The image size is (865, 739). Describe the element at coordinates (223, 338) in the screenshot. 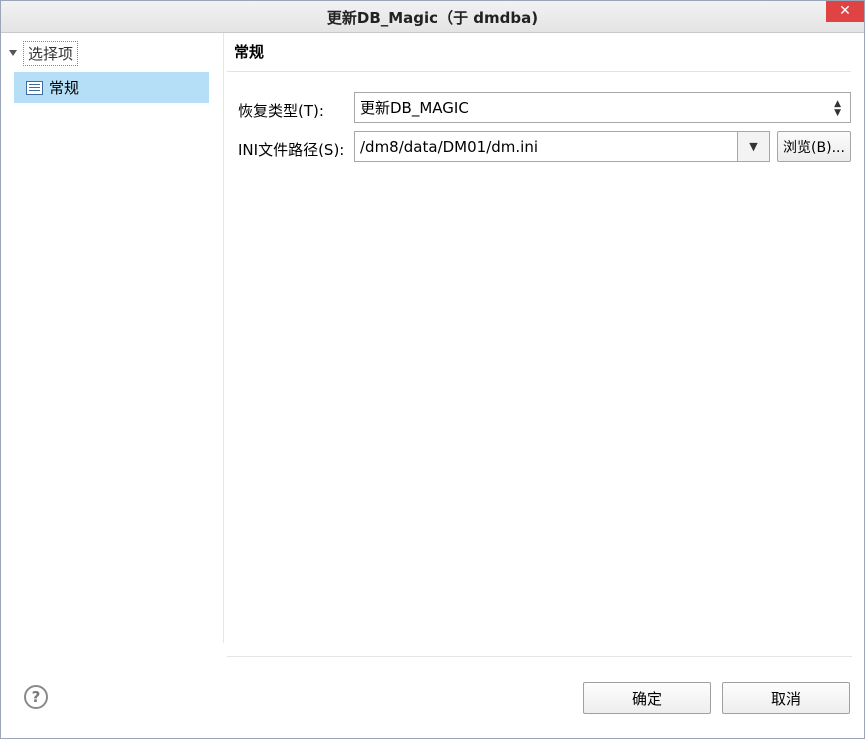

I see `panel-divider` at that location.